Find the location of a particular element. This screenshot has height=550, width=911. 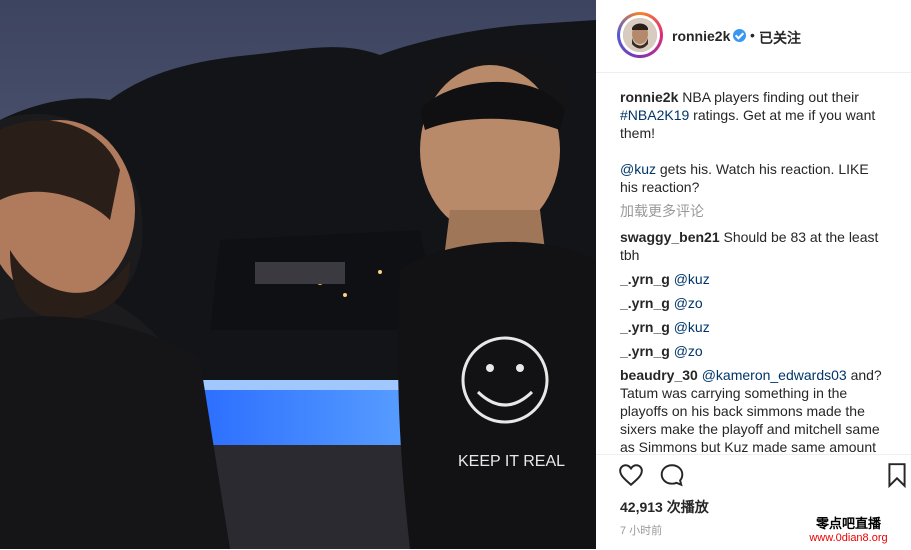

site-watermark: 零点吧直播 www.0dian8.org is located at coordinates (848, 528).